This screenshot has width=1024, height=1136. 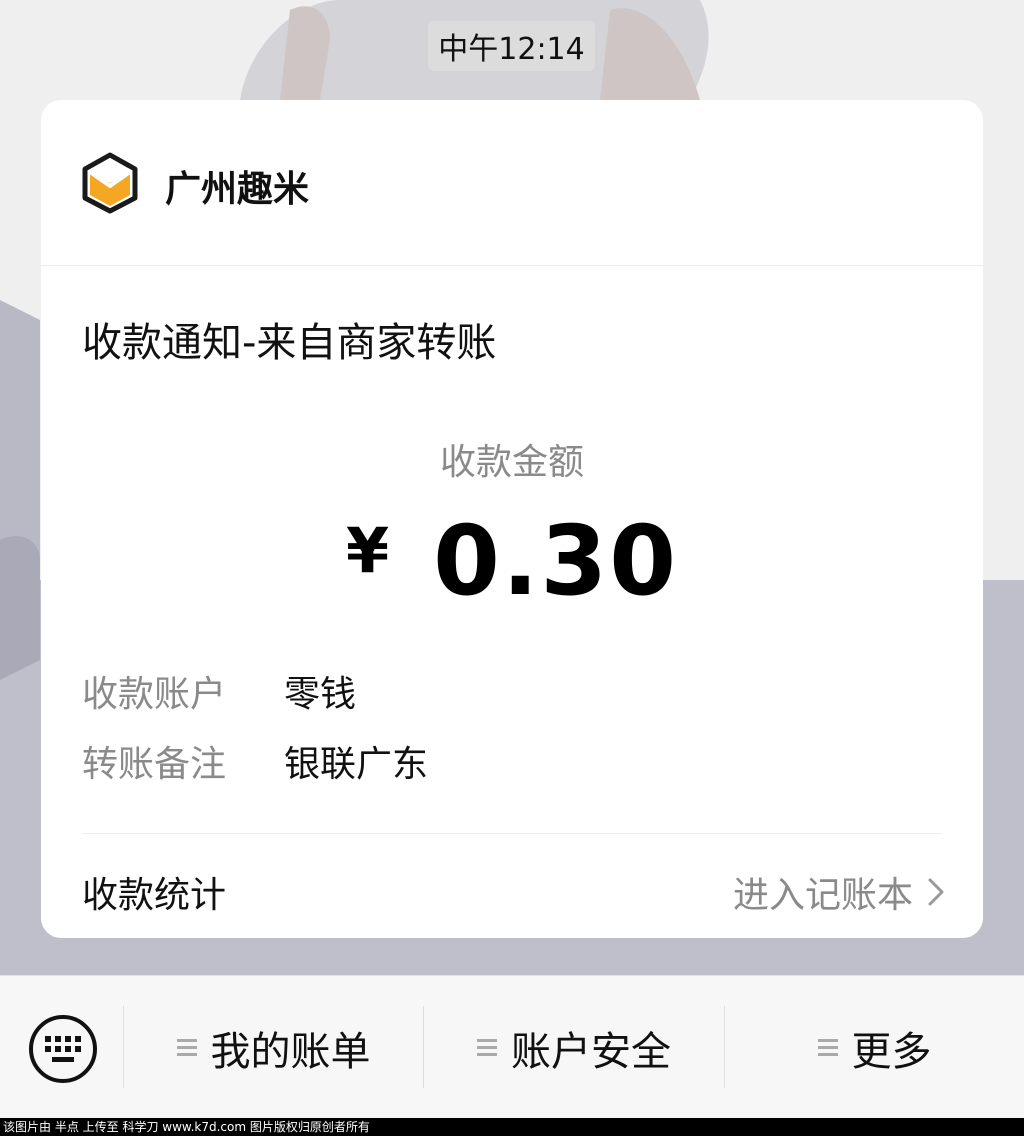 I want to click on cube-envelope-icon, so click(x=110, y=183).